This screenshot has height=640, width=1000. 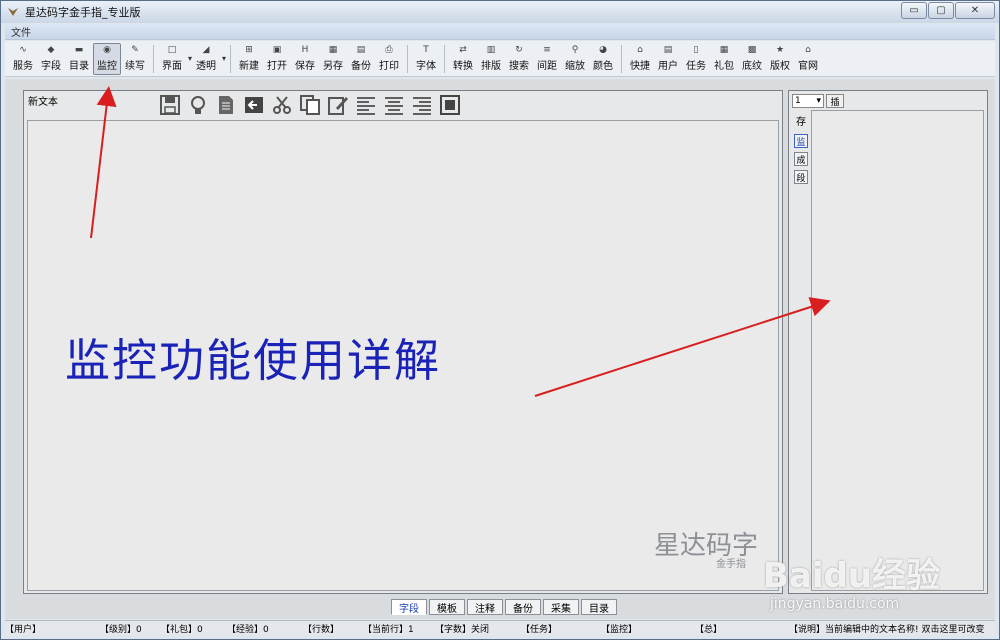 What do you see at coordinates (277, 66) in the screenshot?
I see `toolbar-button-label: 打开` at bounding box center [277, 66].